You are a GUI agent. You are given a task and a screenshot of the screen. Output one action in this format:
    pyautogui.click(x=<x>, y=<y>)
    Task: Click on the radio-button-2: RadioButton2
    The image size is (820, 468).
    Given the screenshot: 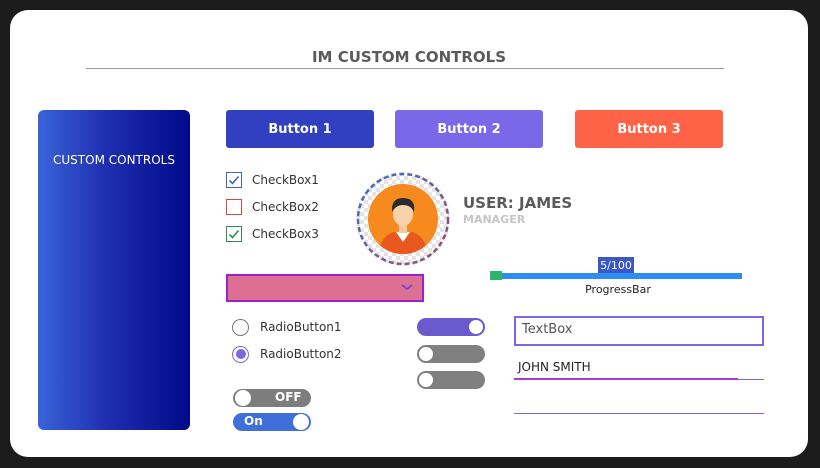 What is the action you would take?
    pyautogui.click(x=287, y=354)
    